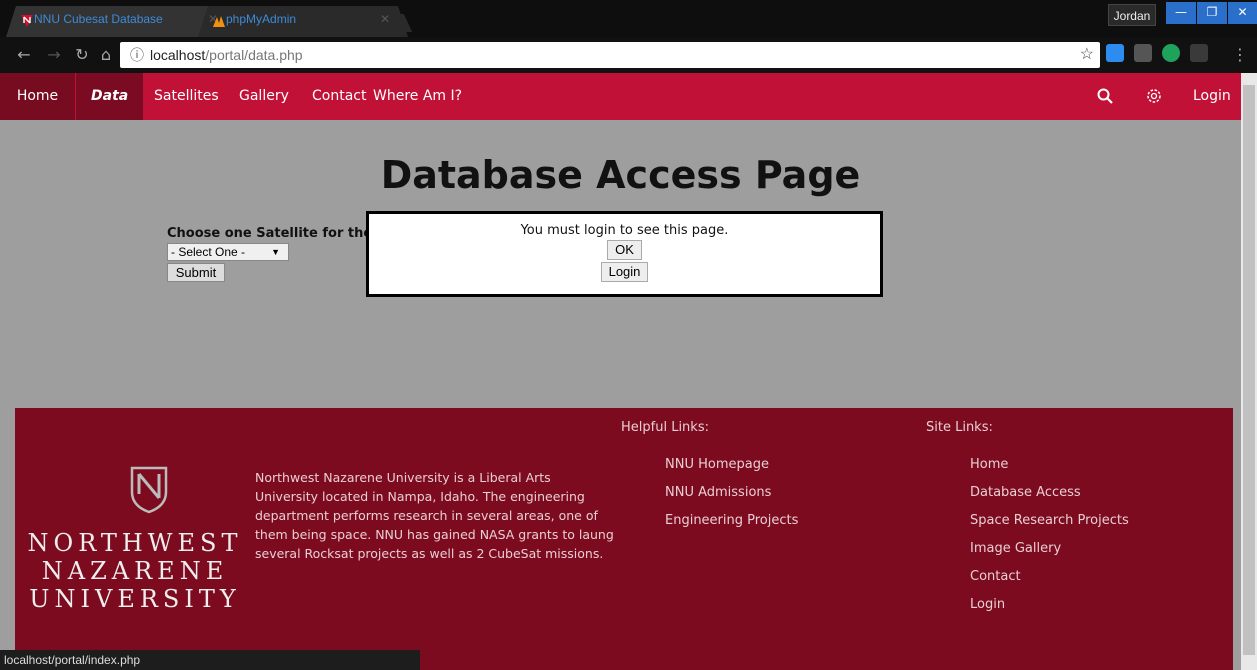 This screenshot has height=670, width=1257. Describe the element at coordinates (24, 55) in the screenshot. I see `back-icon: ←` at that location.